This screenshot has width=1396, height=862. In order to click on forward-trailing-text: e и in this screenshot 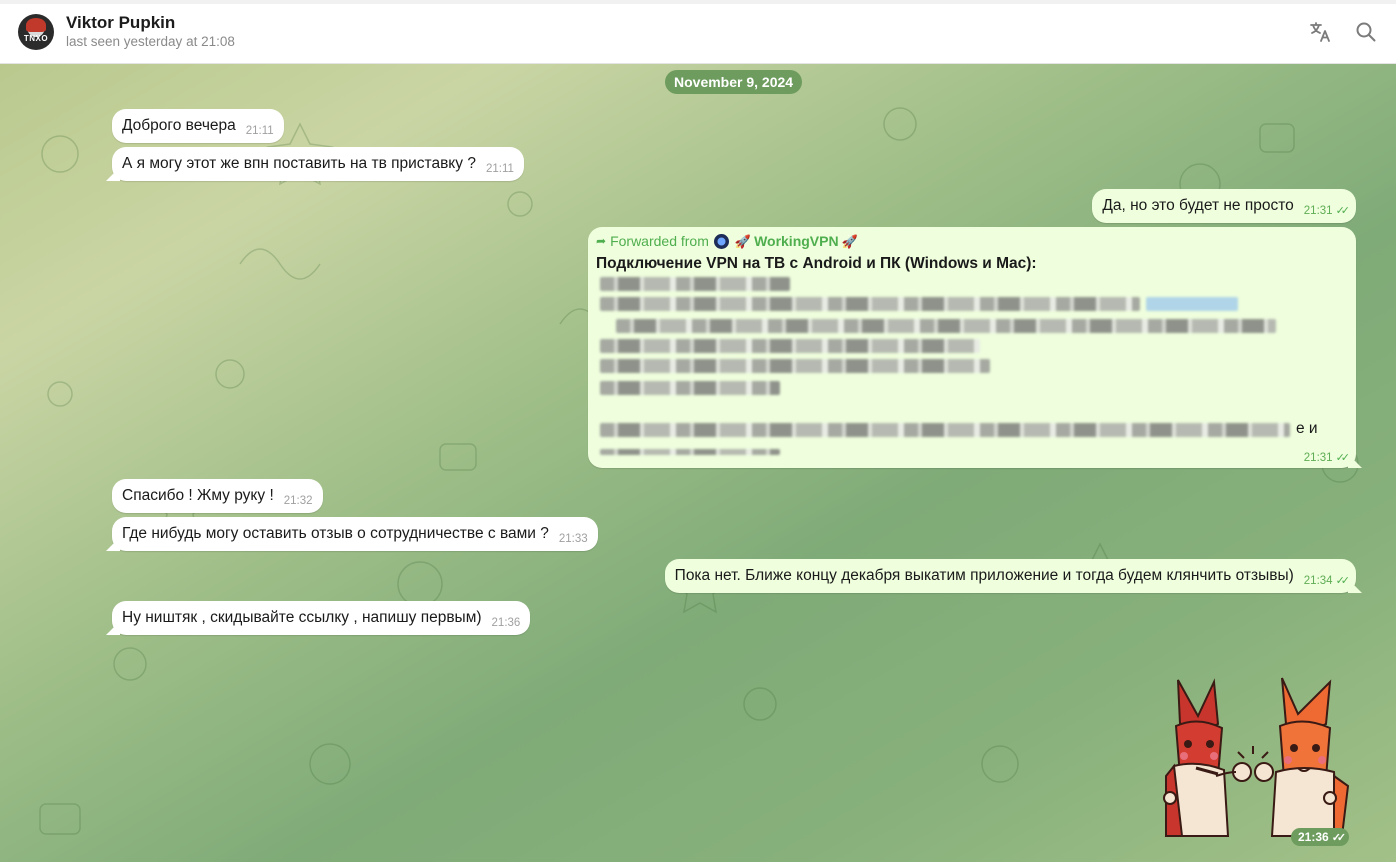, I will do `click(1307, 428)`.